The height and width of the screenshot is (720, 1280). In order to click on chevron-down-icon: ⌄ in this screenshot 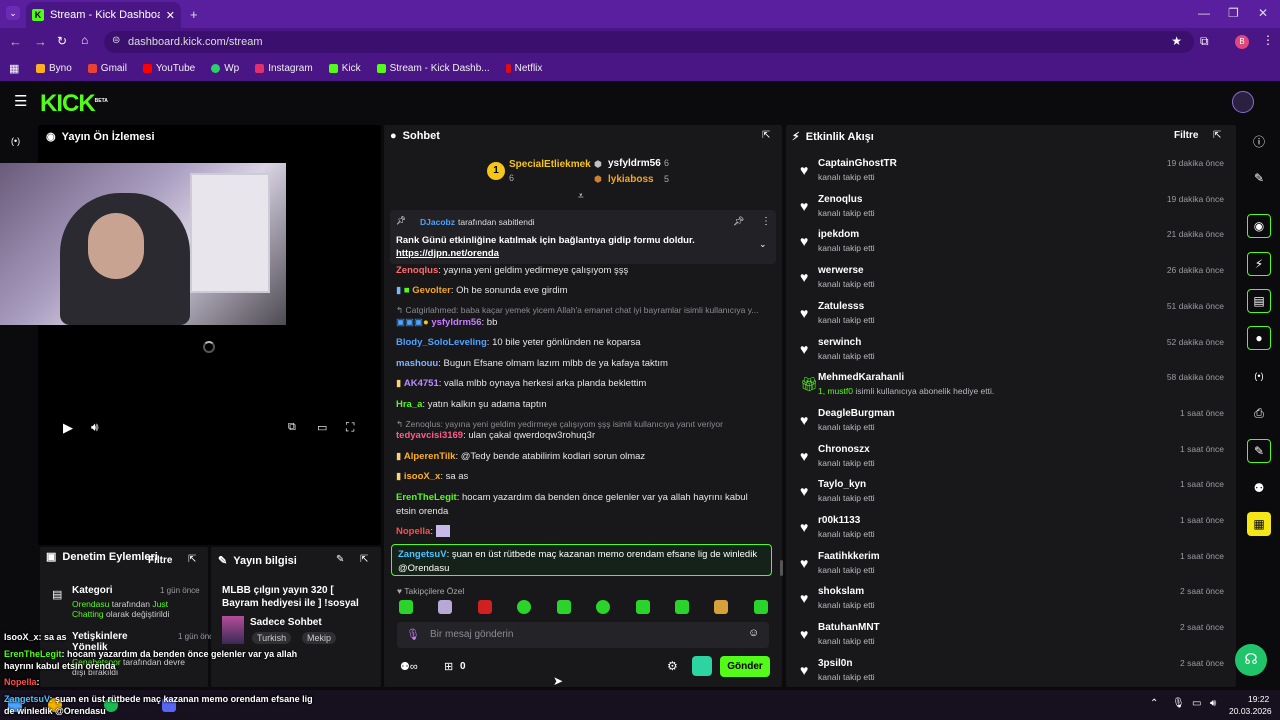, I will do `click(763, 244)`.